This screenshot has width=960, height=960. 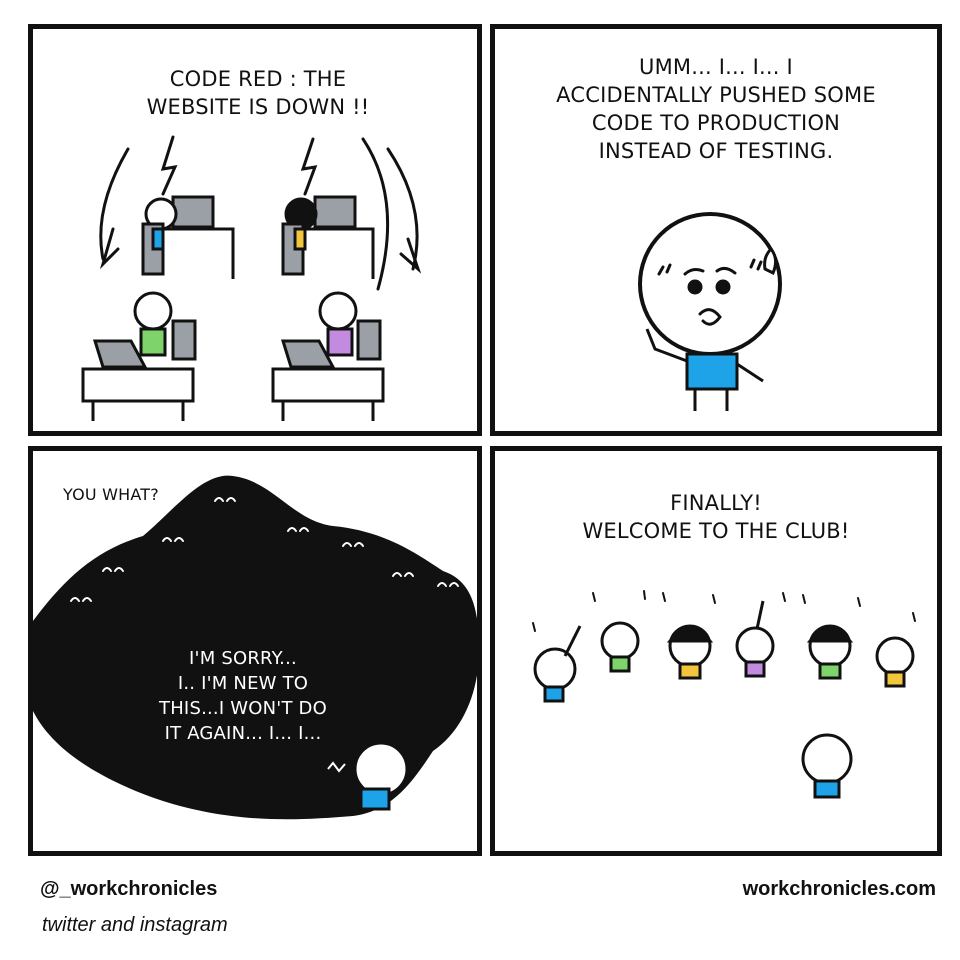 What do you see at coordinates (710, 311) in the screenshot?
I see `nervous-developer-illustration` at bounding box center [710, 311].